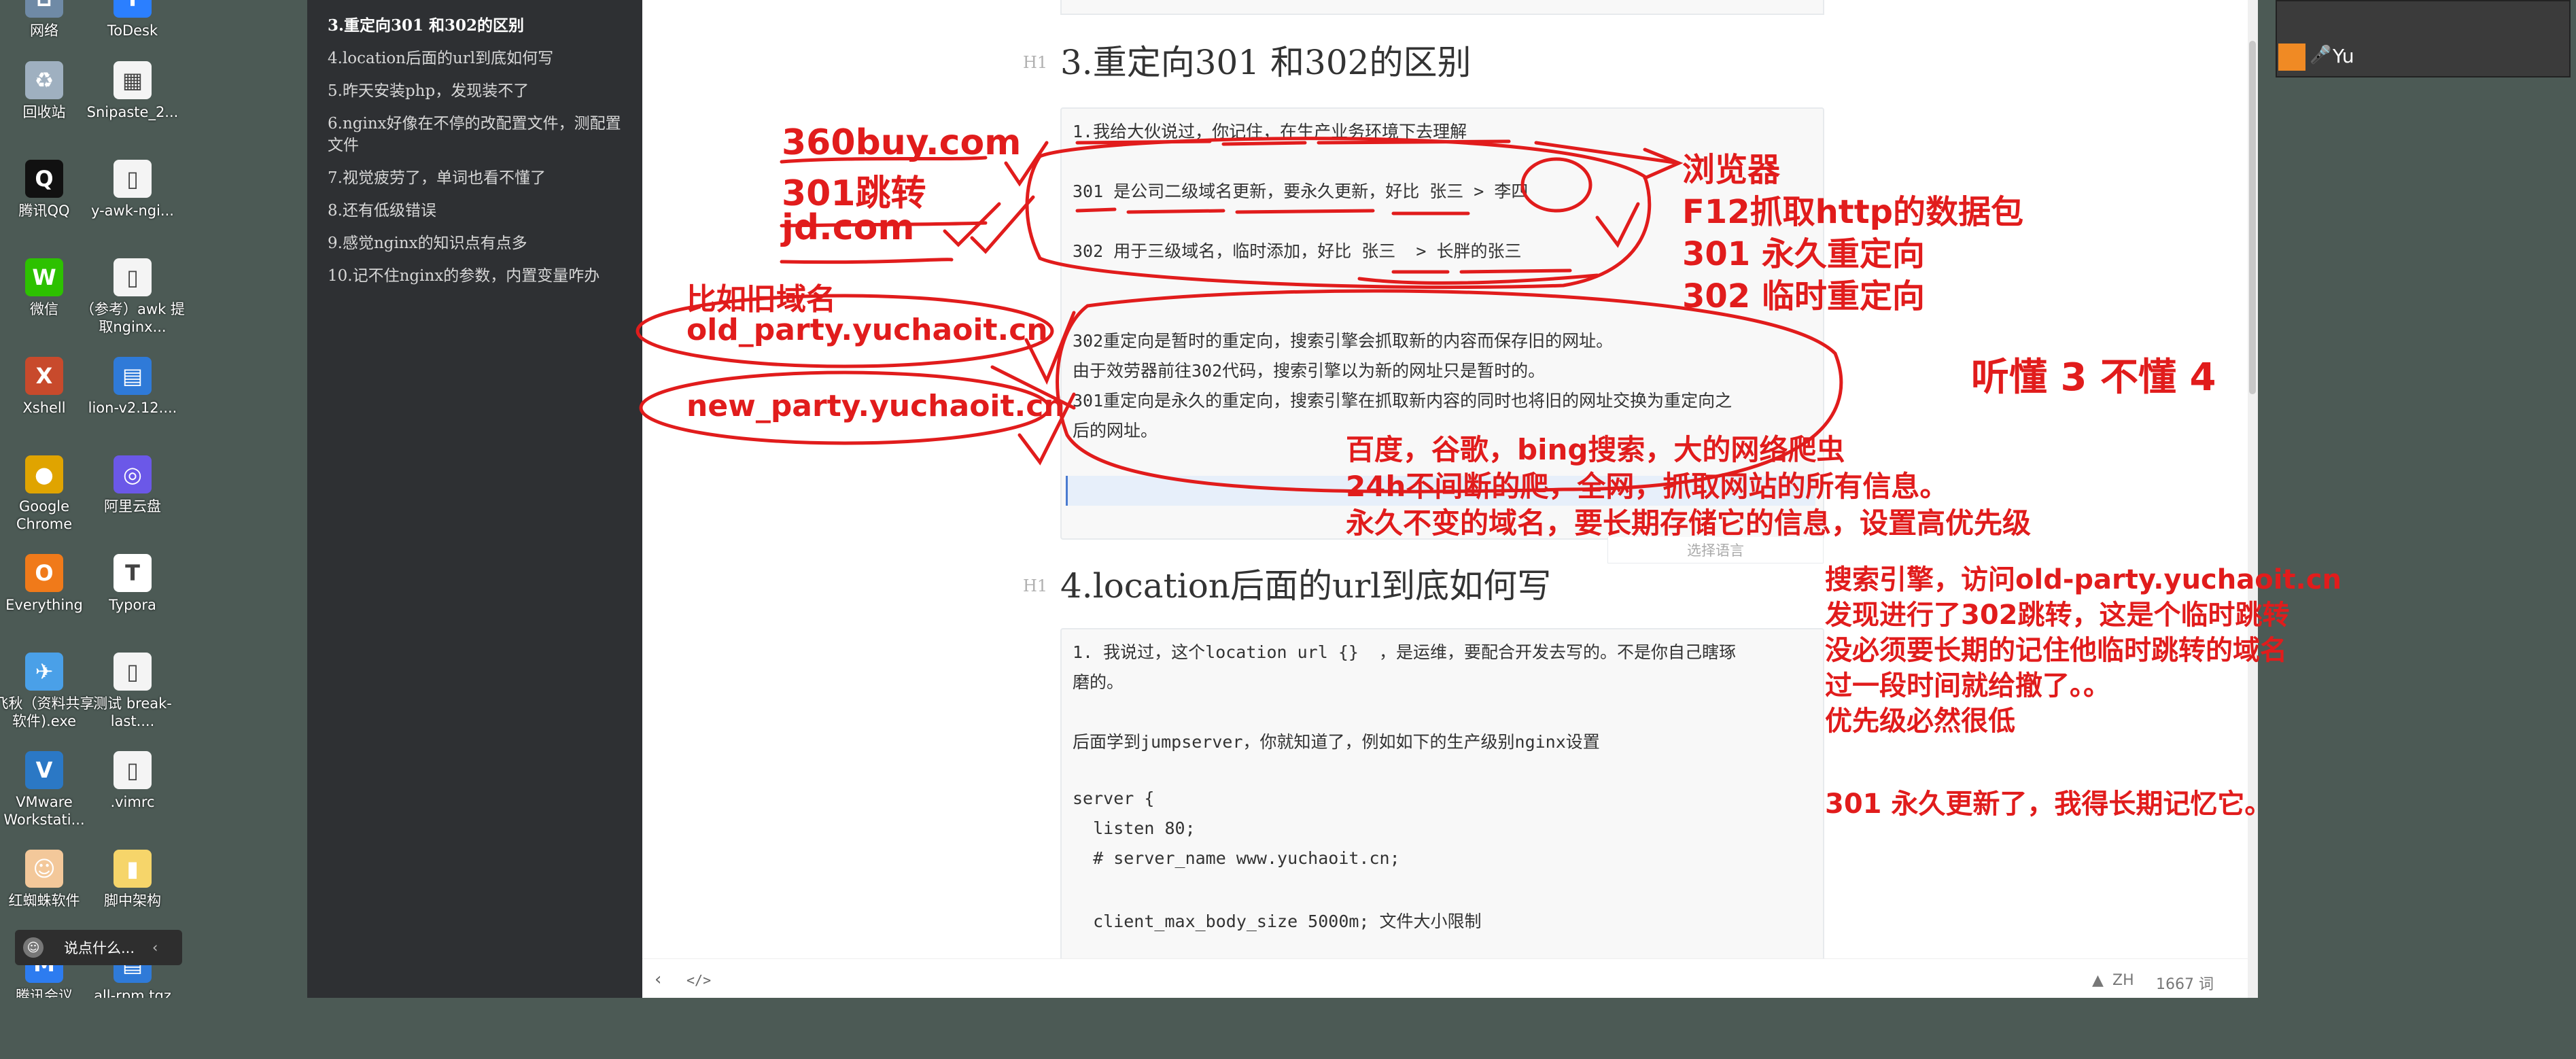  I want to click on anno-right-5: 优先级必然很低, so click(1920, 722).